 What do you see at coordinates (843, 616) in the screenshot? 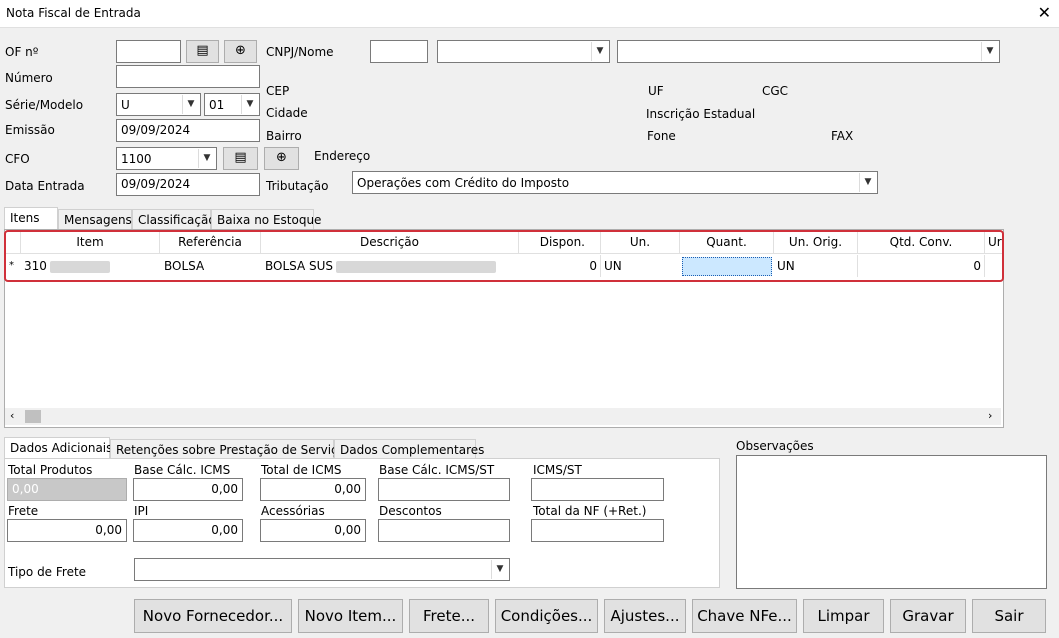
I see `limpar-button: Limpar` at bounding box center [843, 616].